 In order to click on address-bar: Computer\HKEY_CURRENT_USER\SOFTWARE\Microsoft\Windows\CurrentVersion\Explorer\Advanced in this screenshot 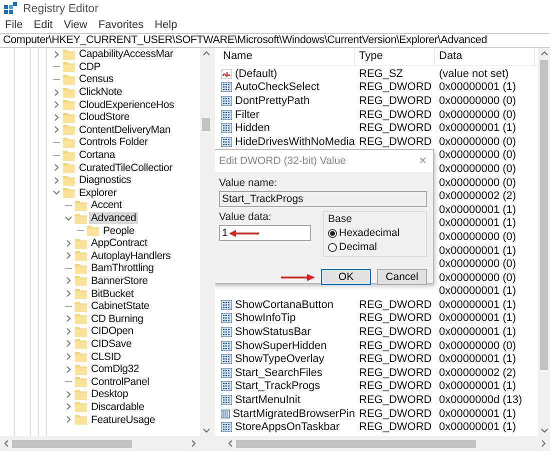, I will do `click(275, 40)`.